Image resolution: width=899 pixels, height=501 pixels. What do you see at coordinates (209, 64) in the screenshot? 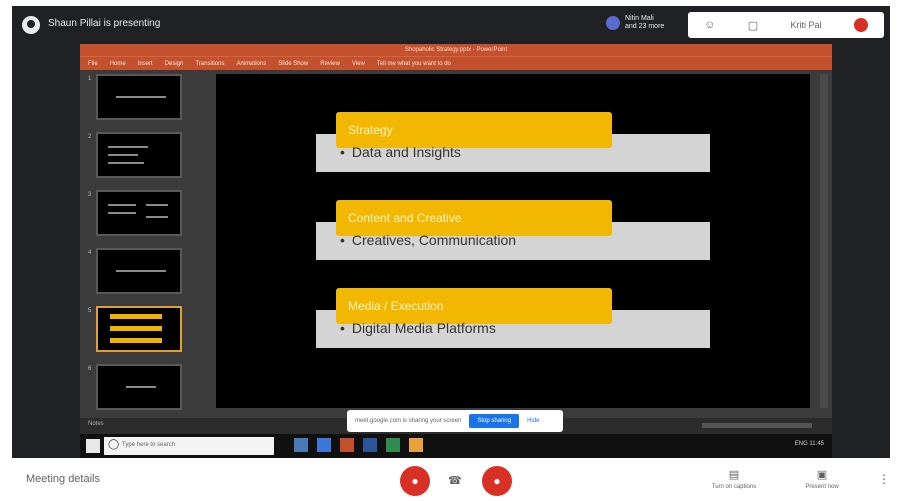
I see `ribbon-tab-transitions: Transitions` at bounding box center [209, 64].